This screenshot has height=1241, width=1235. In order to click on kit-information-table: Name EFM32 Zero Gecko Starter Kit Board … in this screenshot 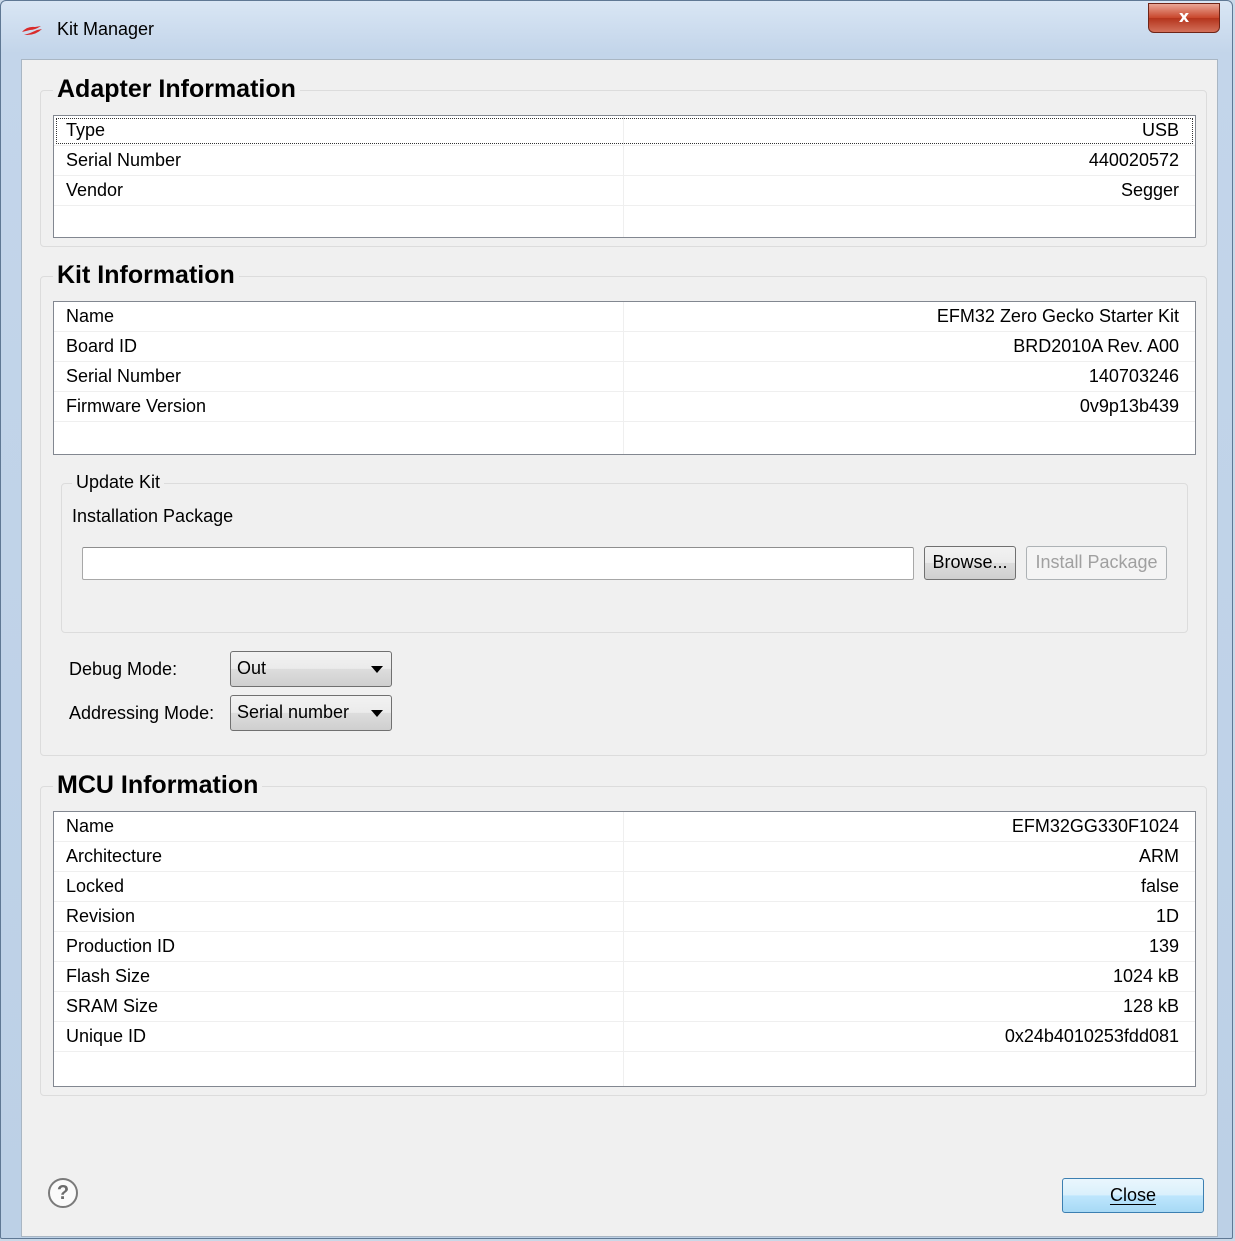, I will do `click(624, 378)`.